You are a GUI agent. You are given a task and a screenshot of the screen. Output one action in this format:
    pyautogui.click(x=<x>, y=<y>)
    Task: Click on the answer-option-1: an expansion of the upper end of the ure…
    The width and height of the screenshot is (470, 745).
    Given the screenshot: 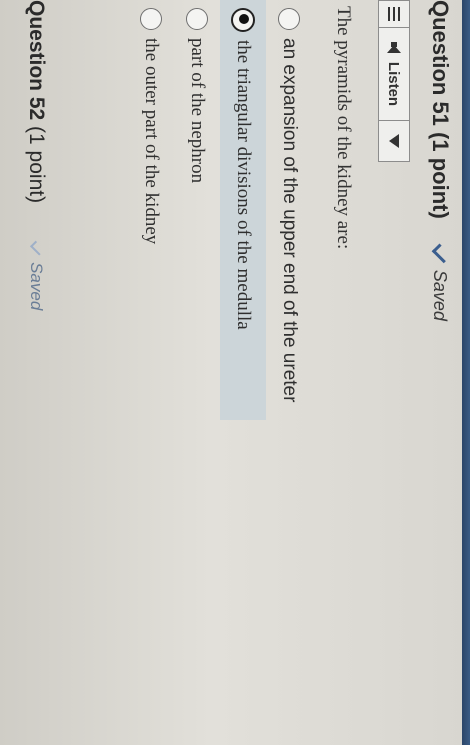 What is the action you would take?
    pyautogui.click(x=289, y=372)
    